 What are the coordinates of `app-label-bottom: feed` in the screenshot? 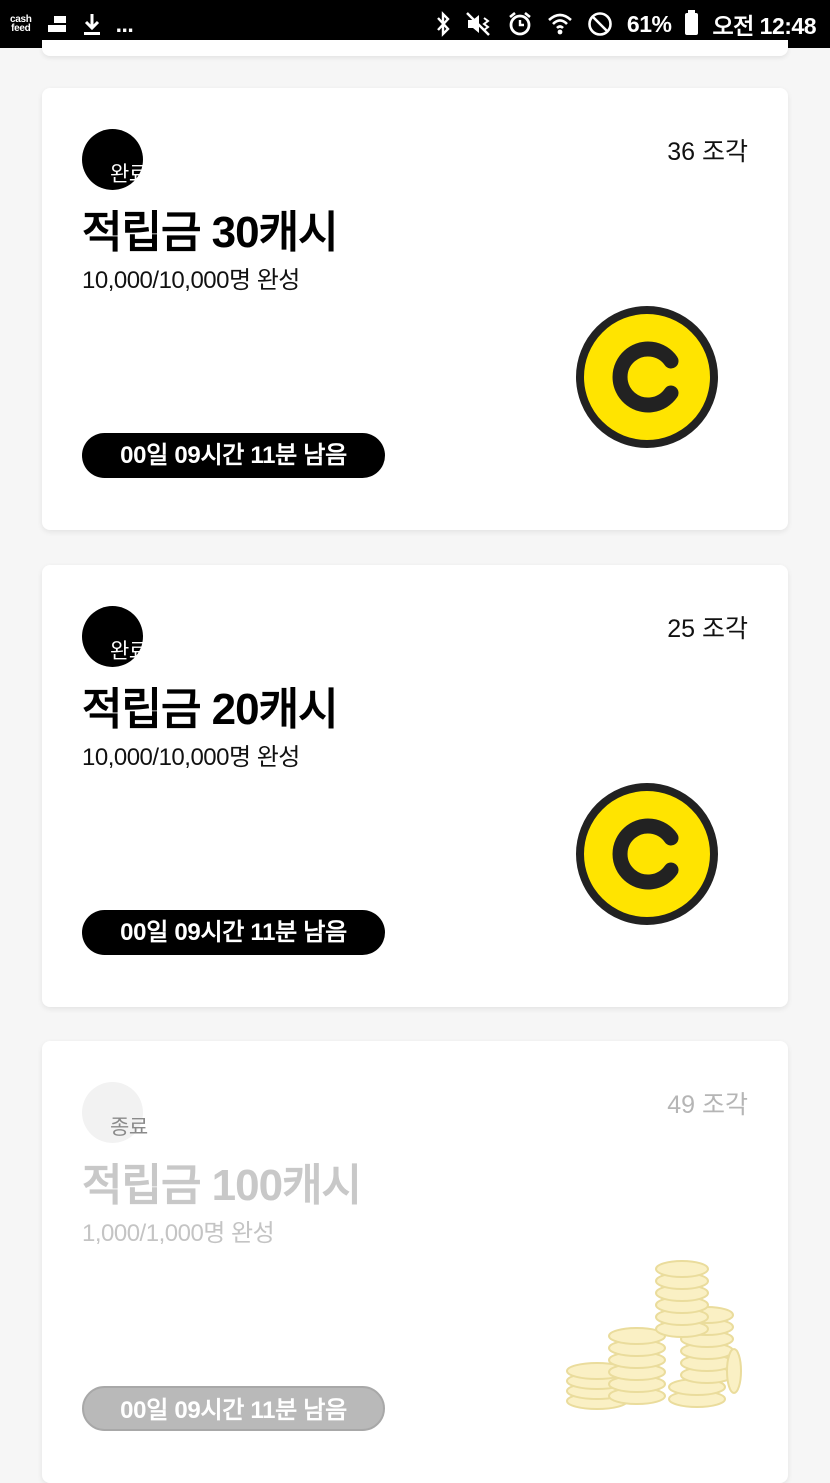 It's located at (21, 28).